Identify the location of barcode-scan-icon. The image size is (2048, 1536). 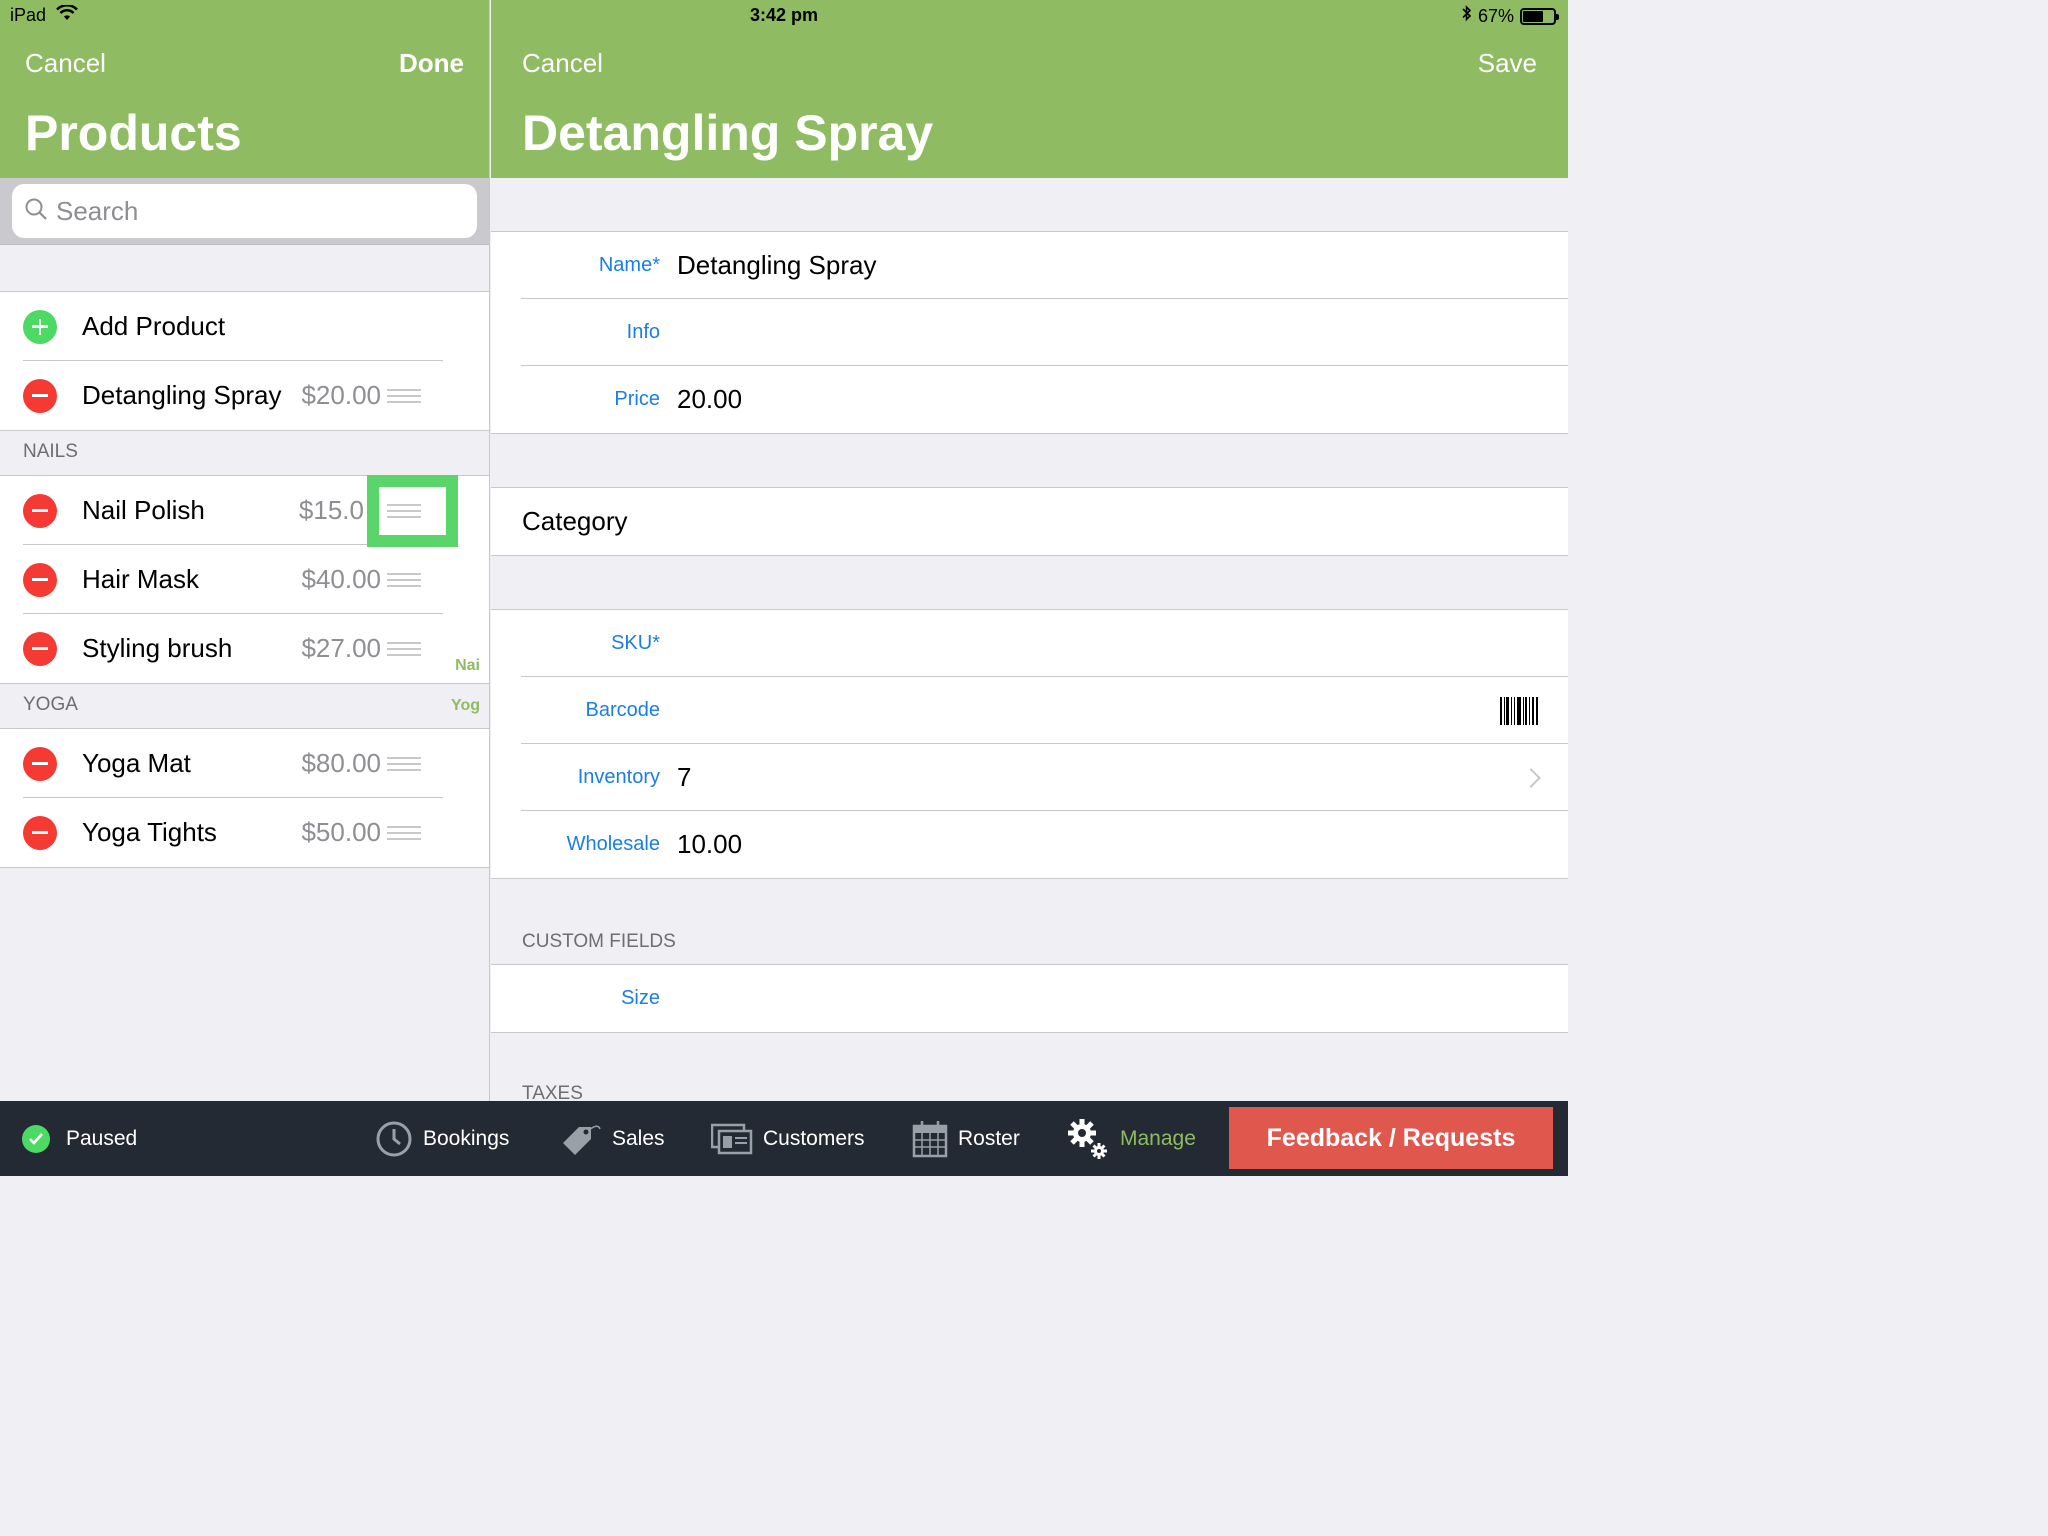
(1519, 710).